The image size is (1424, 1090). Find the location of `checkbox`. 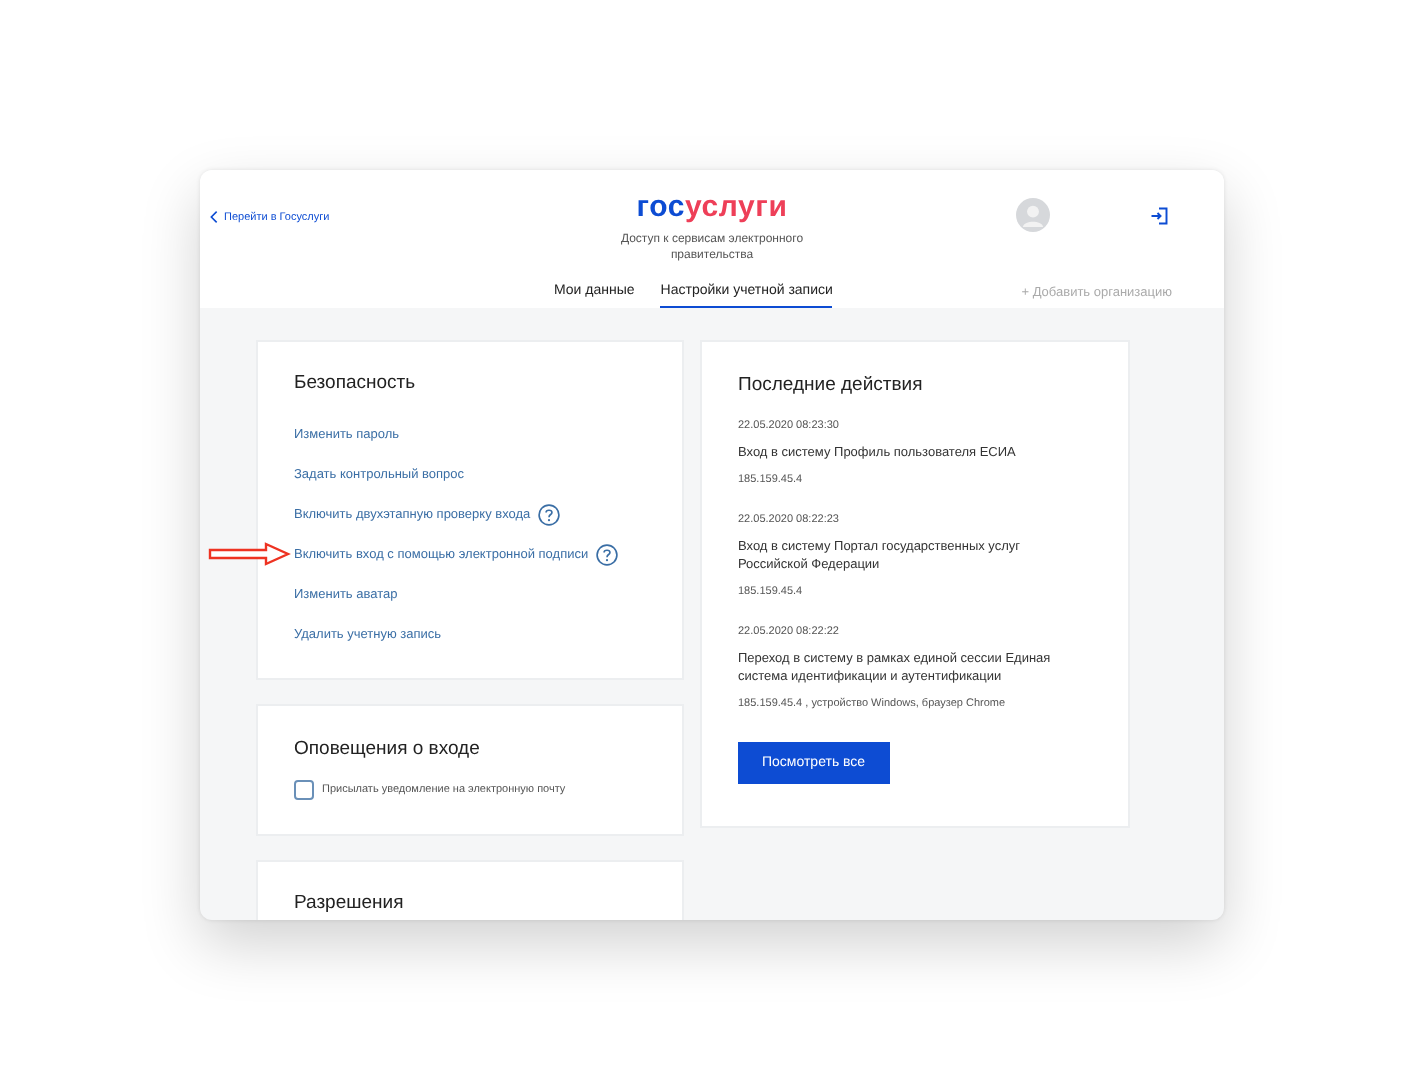

checkbox is located at coordinates (304, 790).